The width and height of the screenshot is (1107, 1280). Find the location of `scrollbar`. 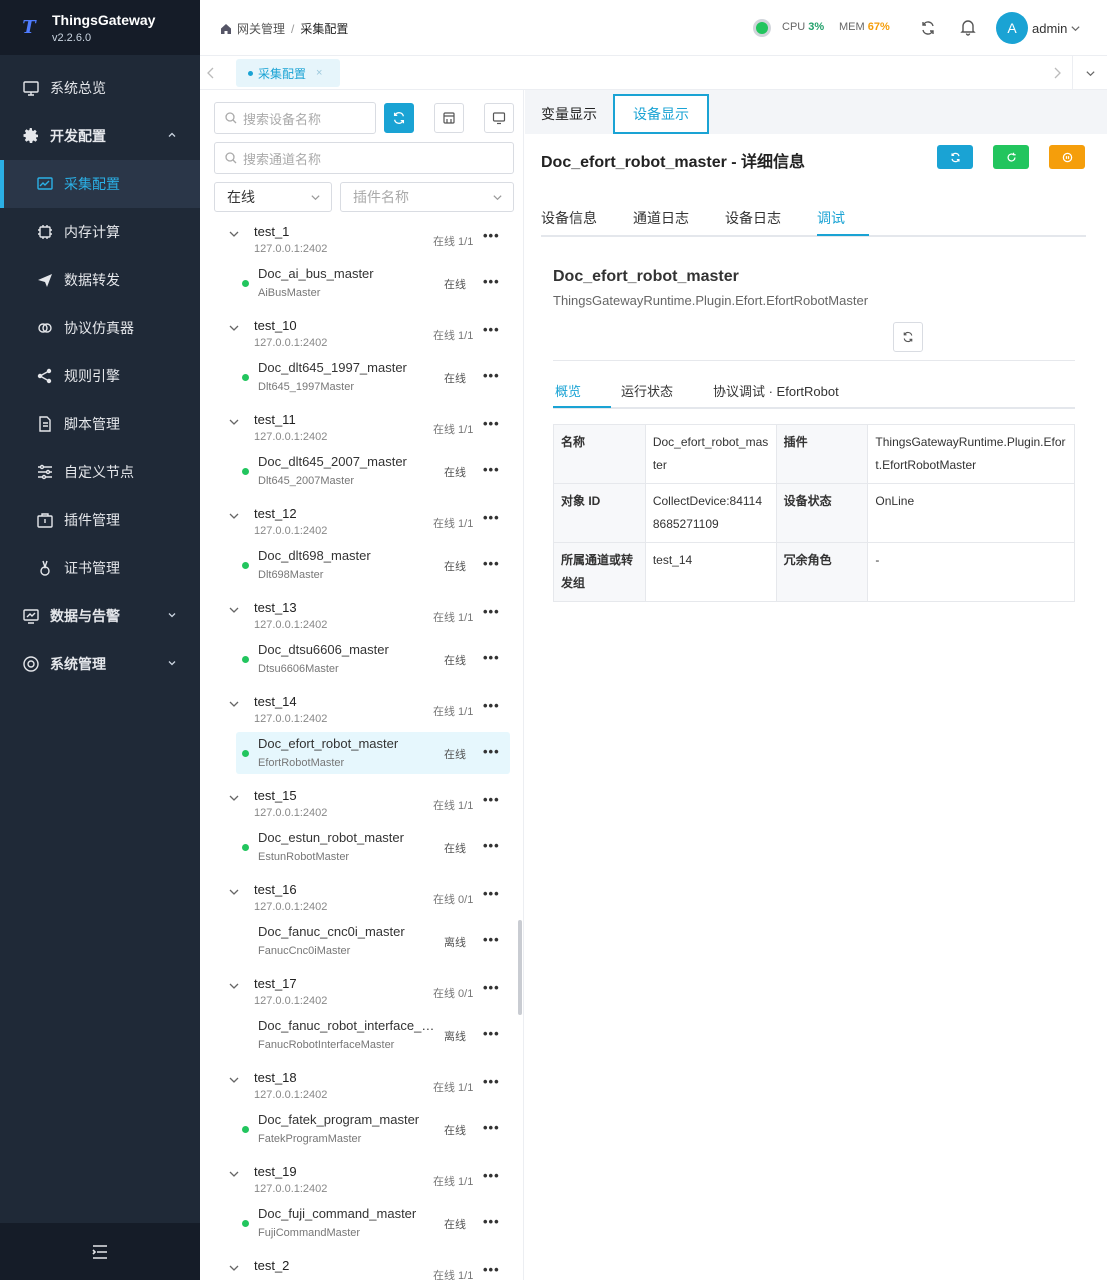

scrollbar is located at coordinates (520, 967).